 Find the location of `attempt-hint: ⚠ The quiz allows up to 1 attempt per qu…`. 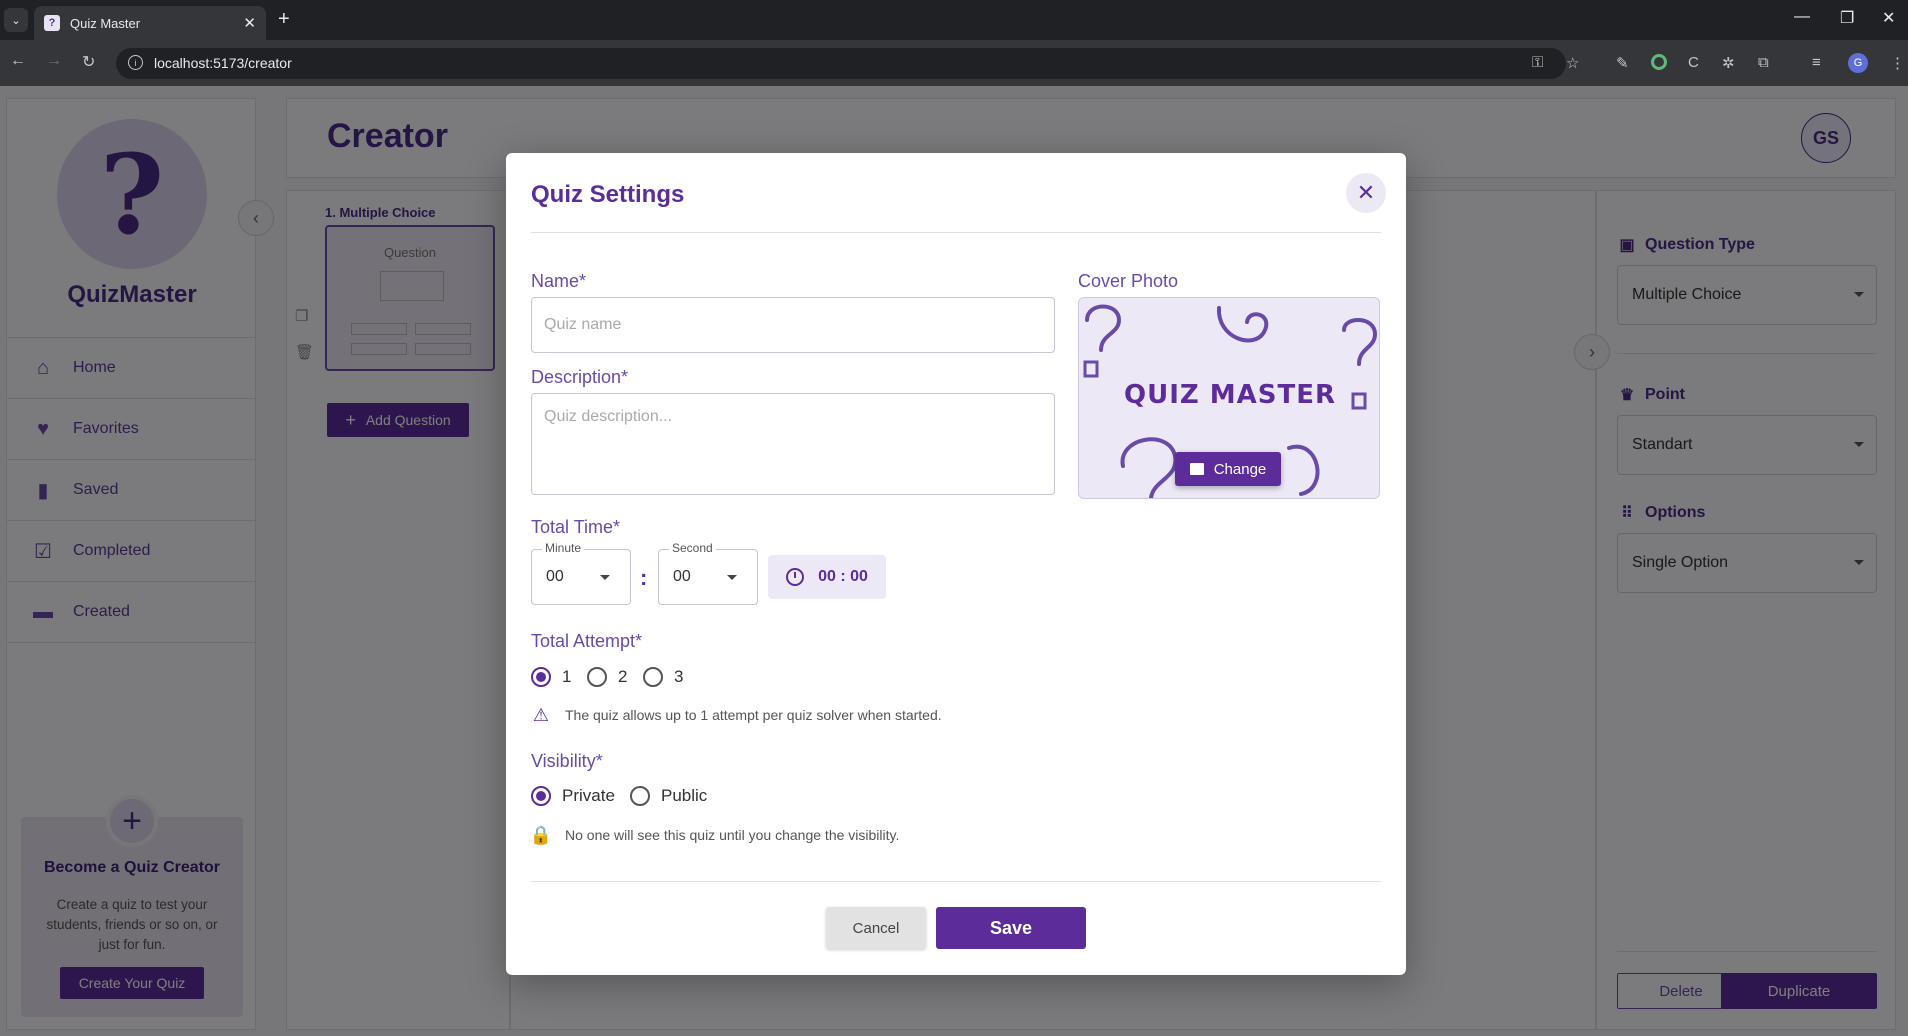

attempt-hint: ⚠ The quiz allows up to 1 attempt per qu… is located at coordinates (736, 715).